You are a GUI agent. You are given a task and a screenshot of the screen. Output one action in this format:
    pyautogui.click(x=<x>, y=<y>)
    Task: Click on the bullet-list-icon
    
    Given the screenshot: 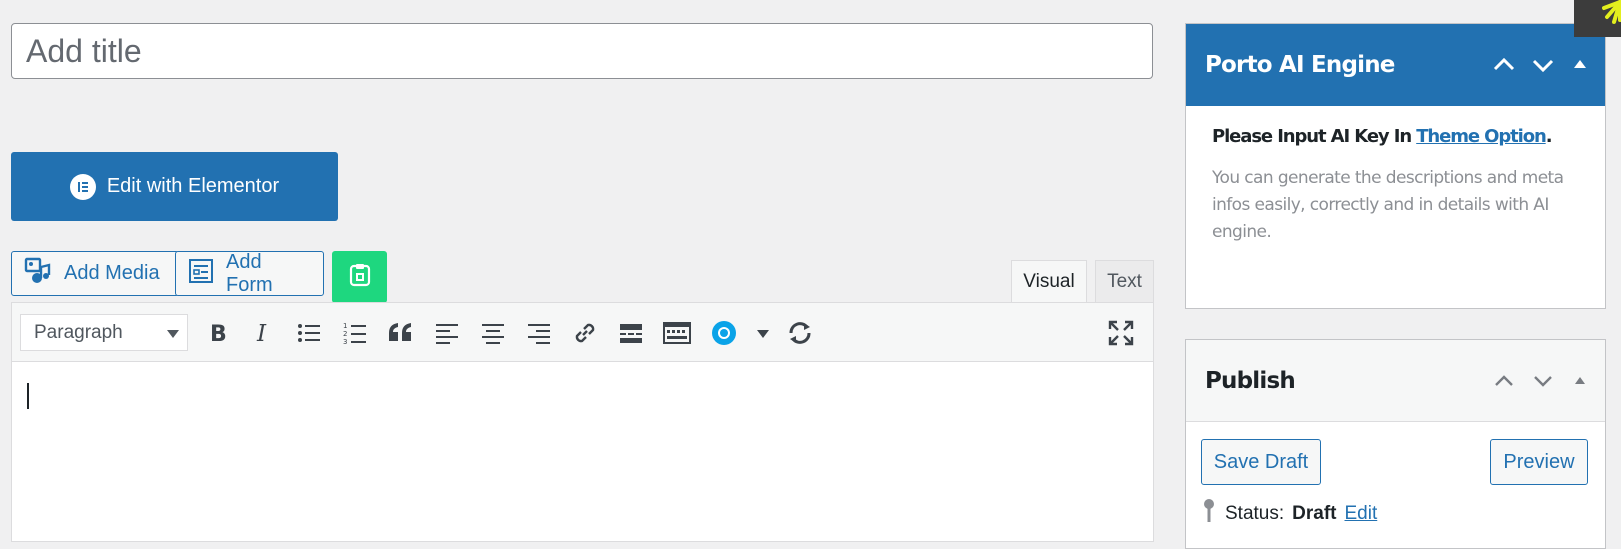 What is the action you would take?
    pyautogui.click(x=309, y=333)
    